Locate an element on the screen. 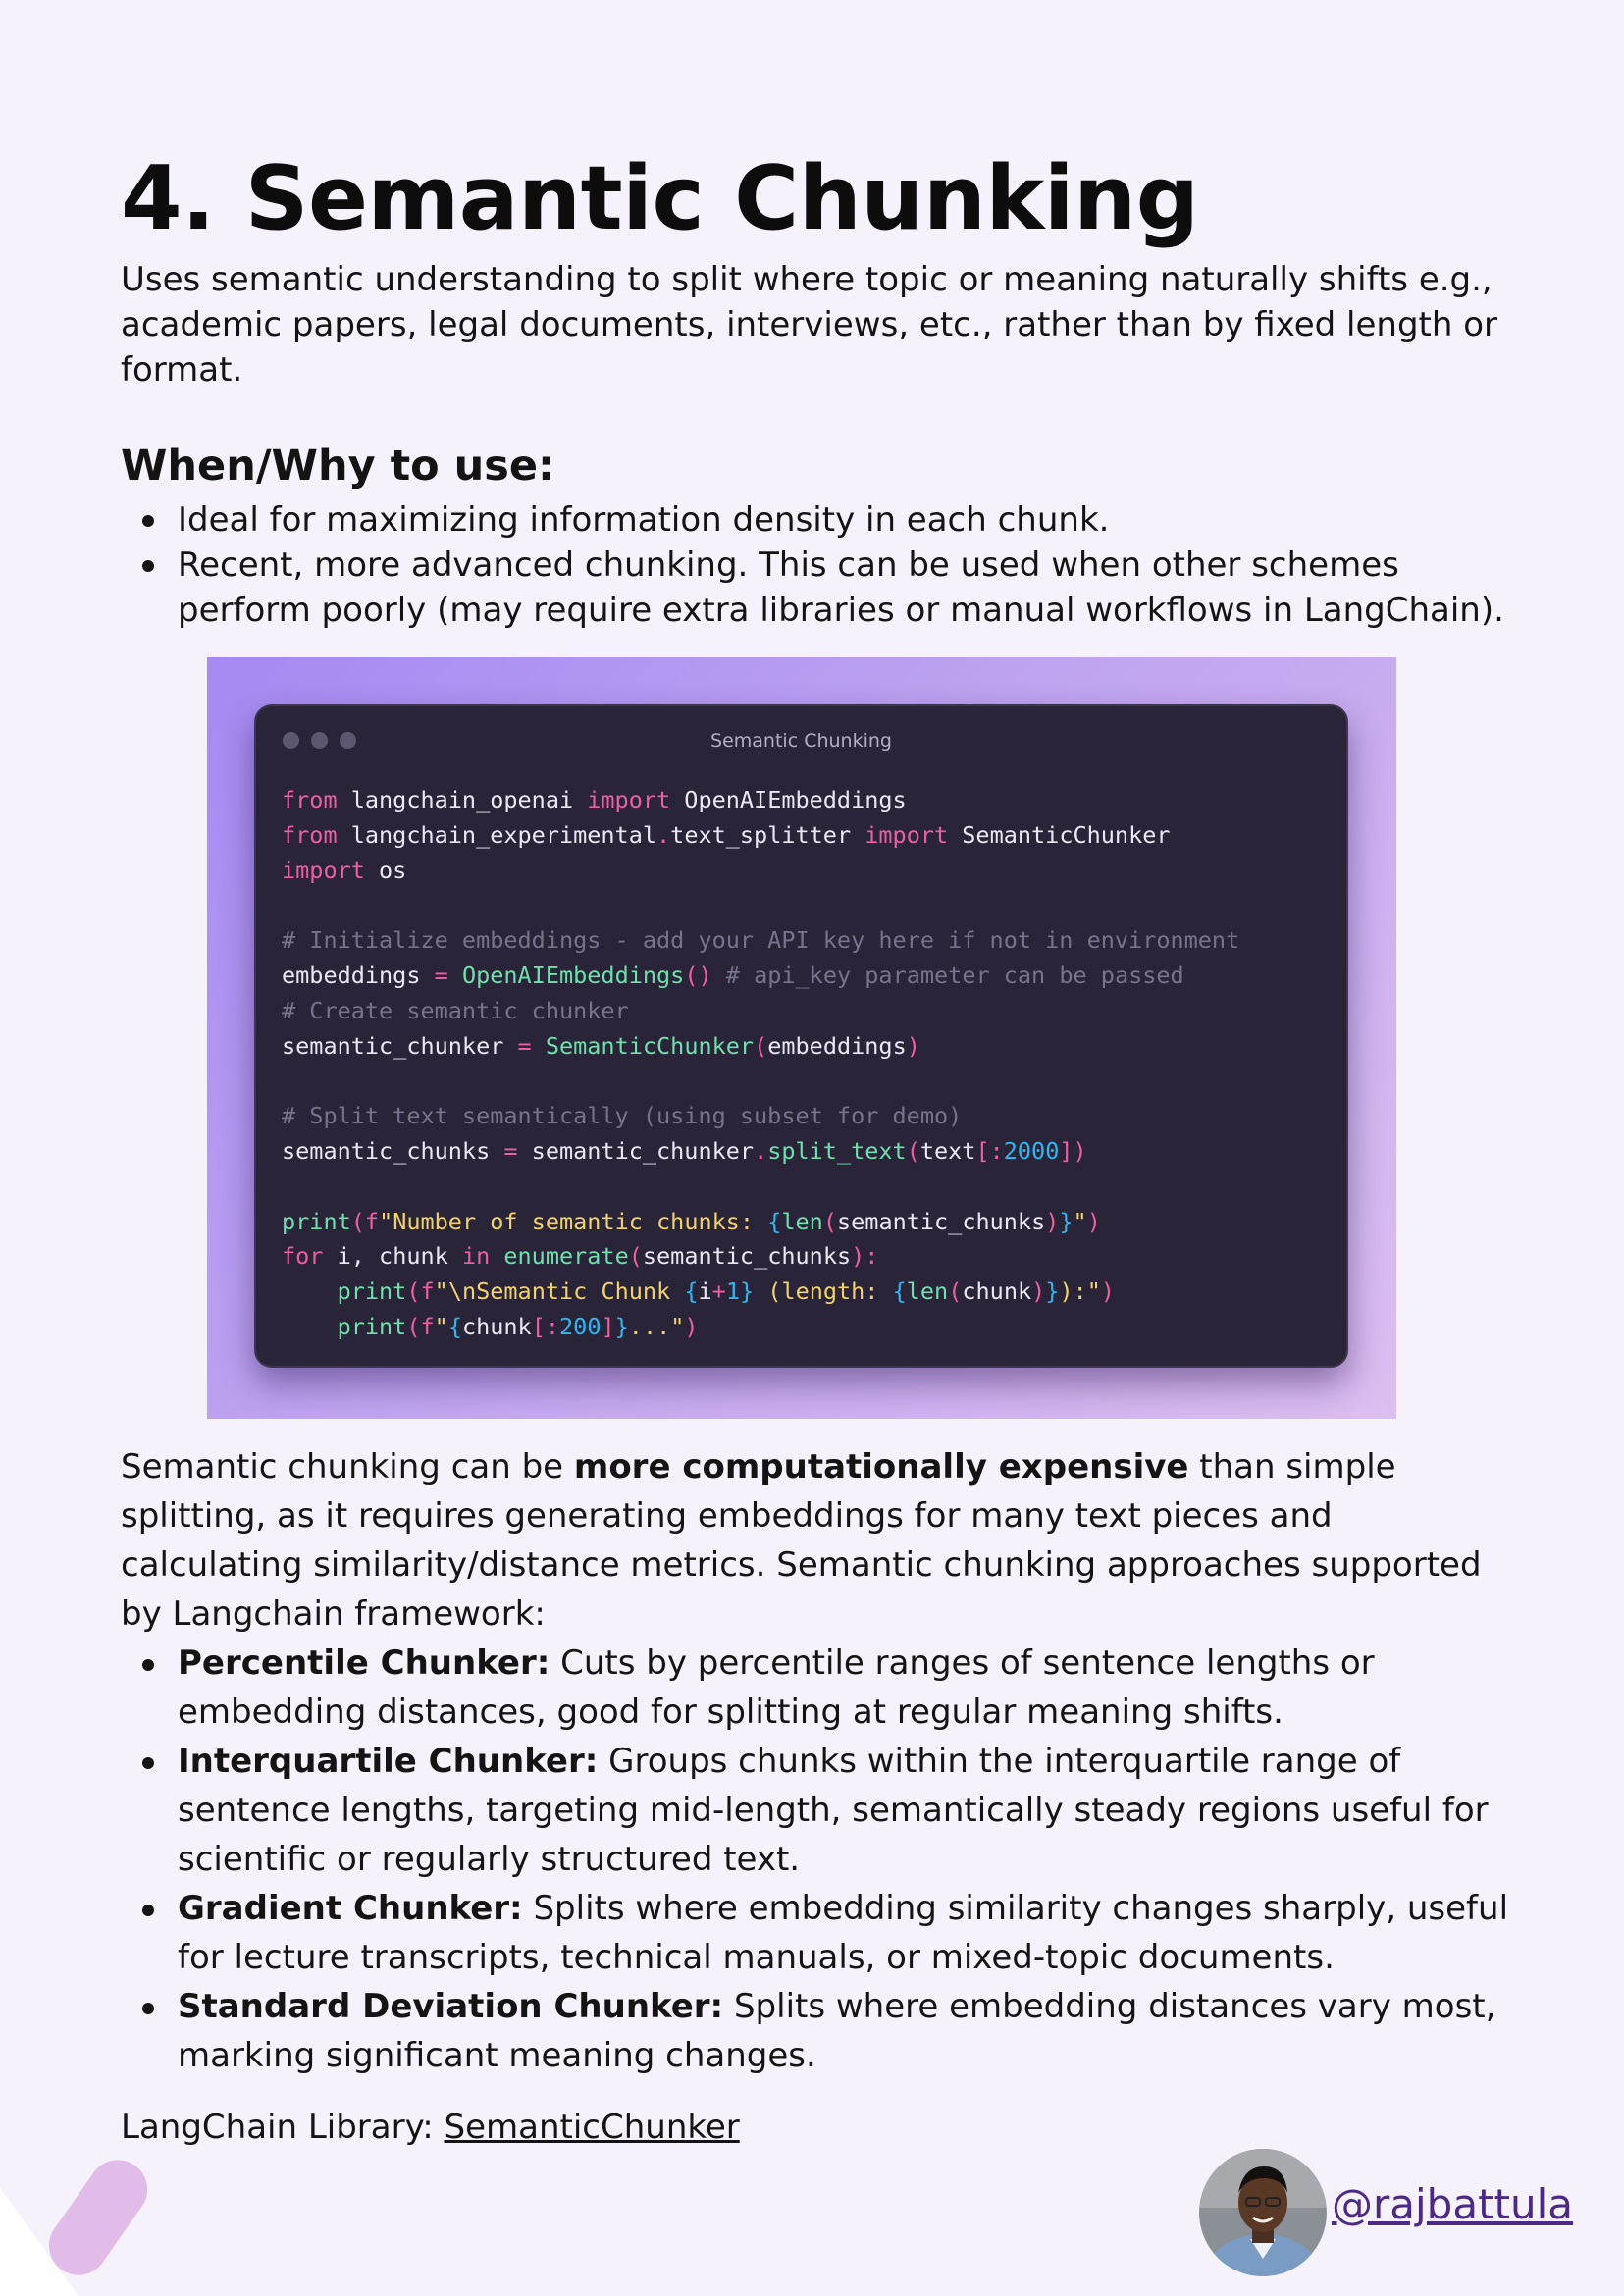 The height and width of the screenshot is (2296, 1624). paragraph-text: Semantic chunking can be is located at coordinates (347, 1467).